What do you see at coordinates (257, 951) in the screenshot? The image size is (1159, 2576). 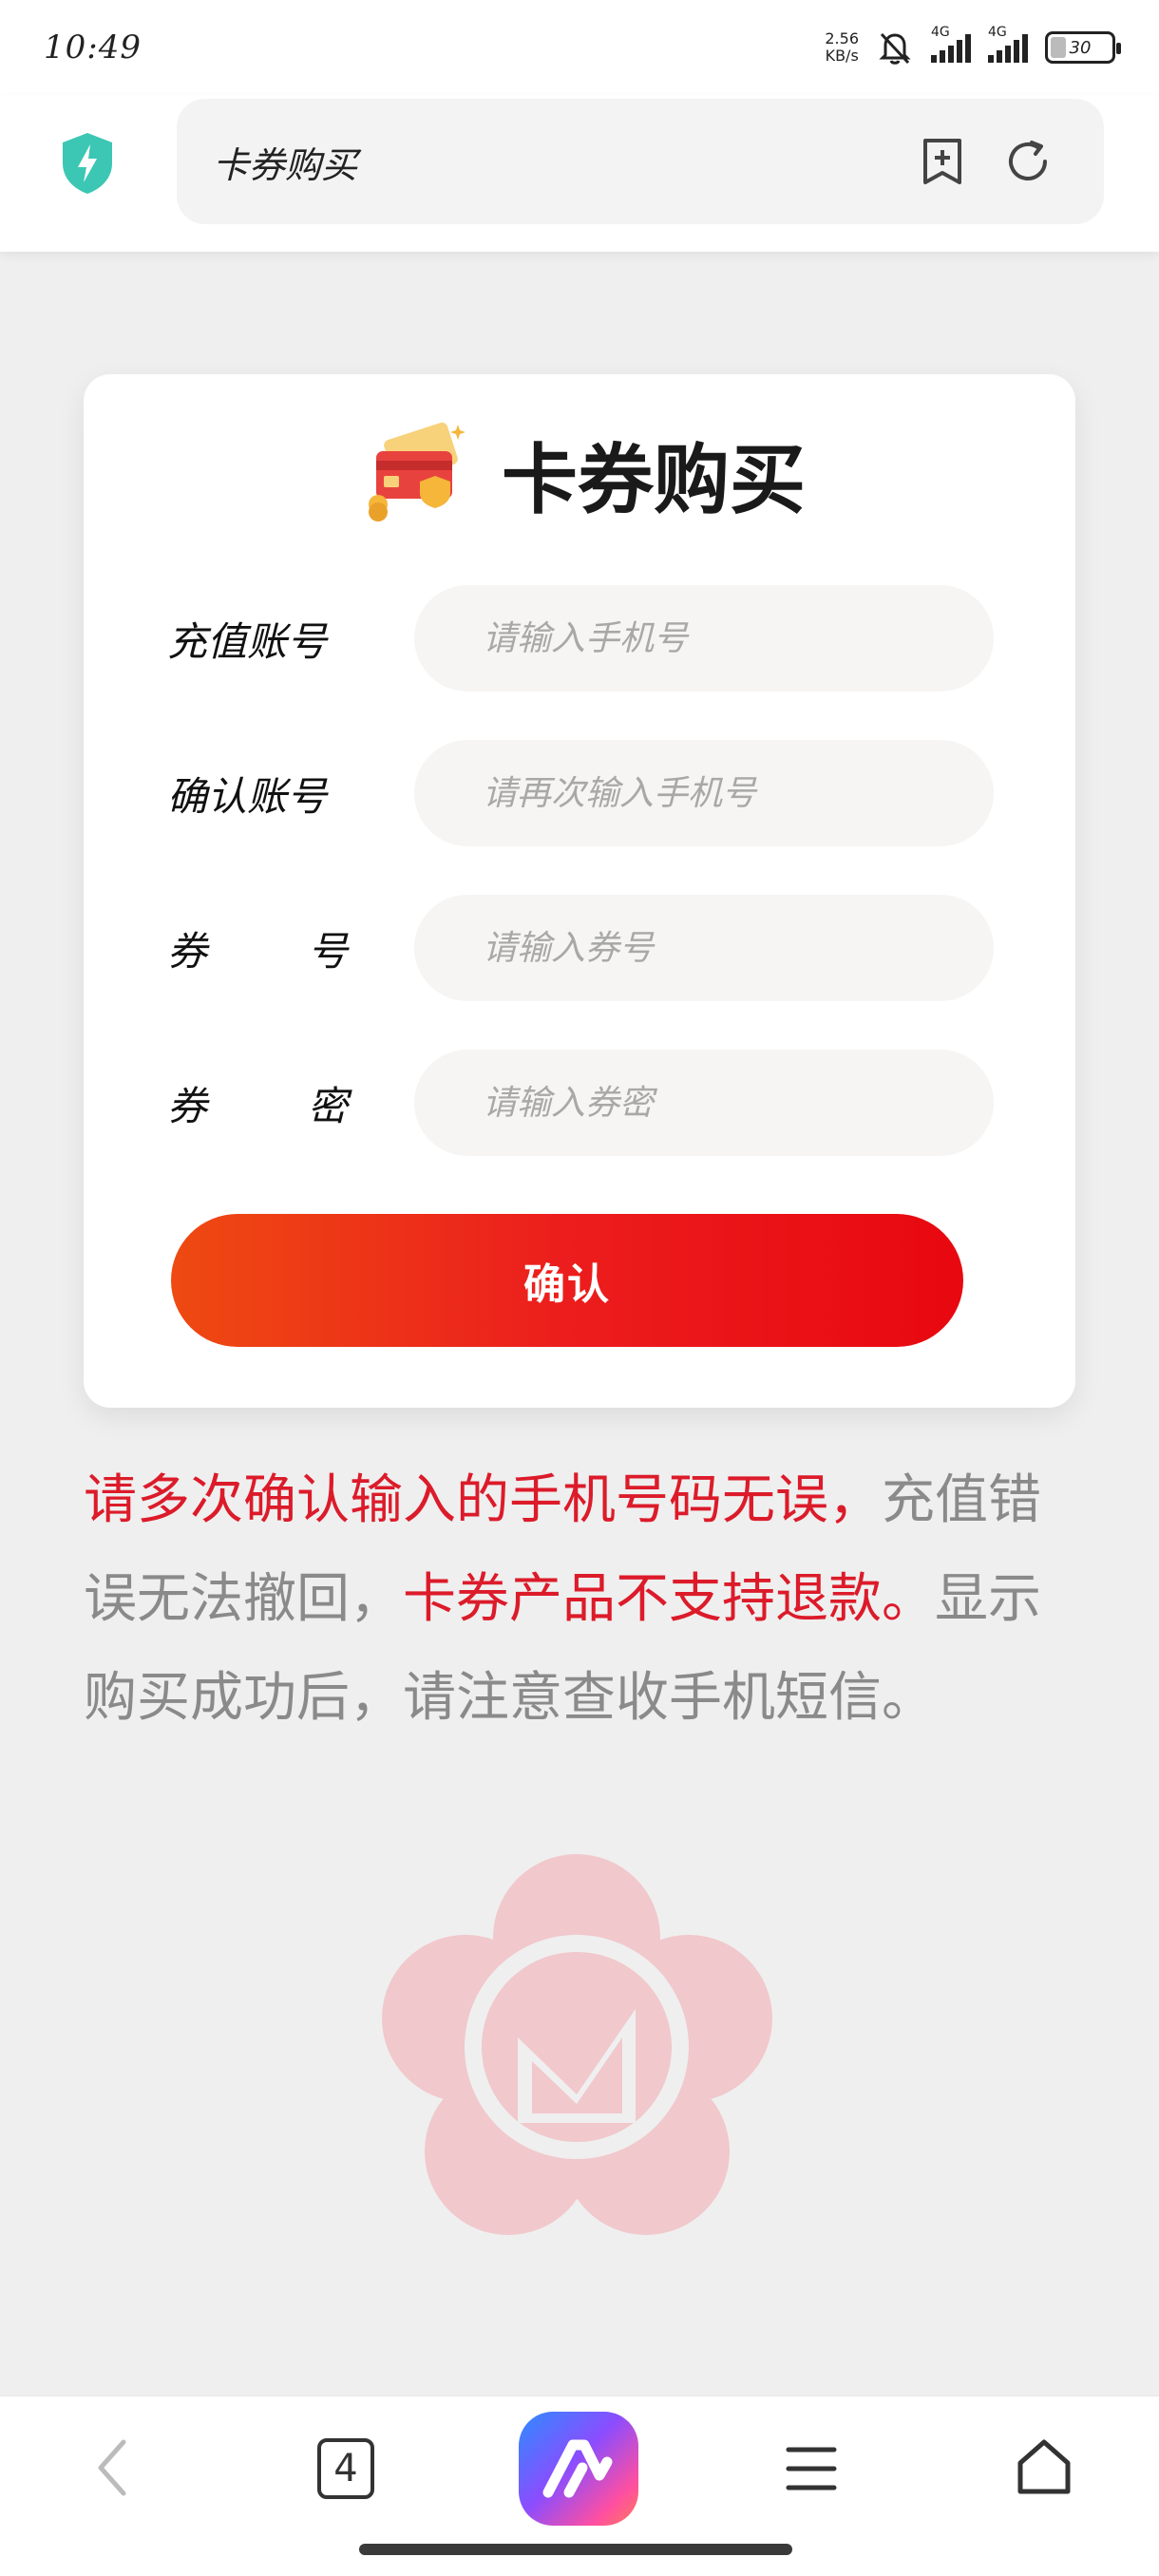 I see `field-label: 券 号` at bounding box center [257, 951].